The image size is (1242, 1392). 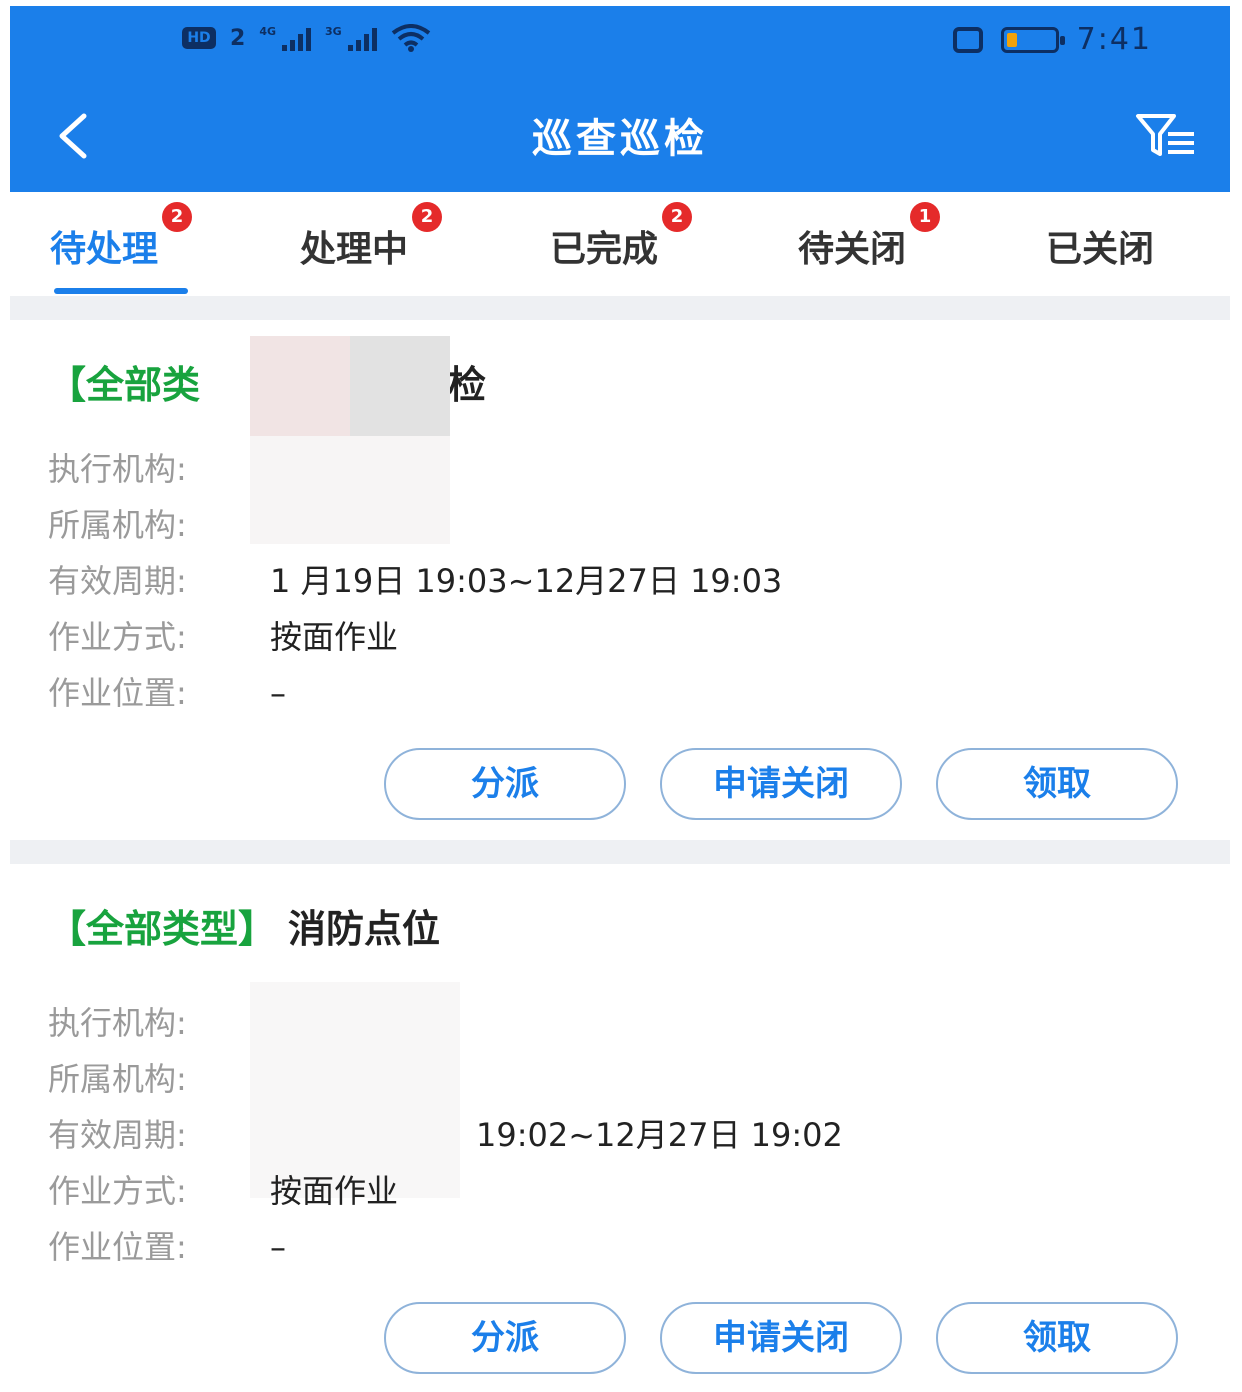 I want to click on tab-pending: 待处理 2, so click(x=121, y=237).